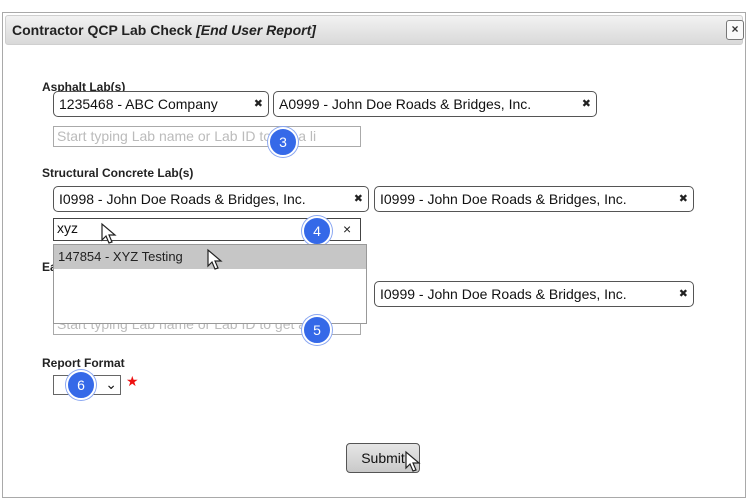 This screenshot has width=750, height=500. I want to click on structural-tag: I0998 - John Doe Roads & Bridges, Inc. ✖, so click(211, 199).